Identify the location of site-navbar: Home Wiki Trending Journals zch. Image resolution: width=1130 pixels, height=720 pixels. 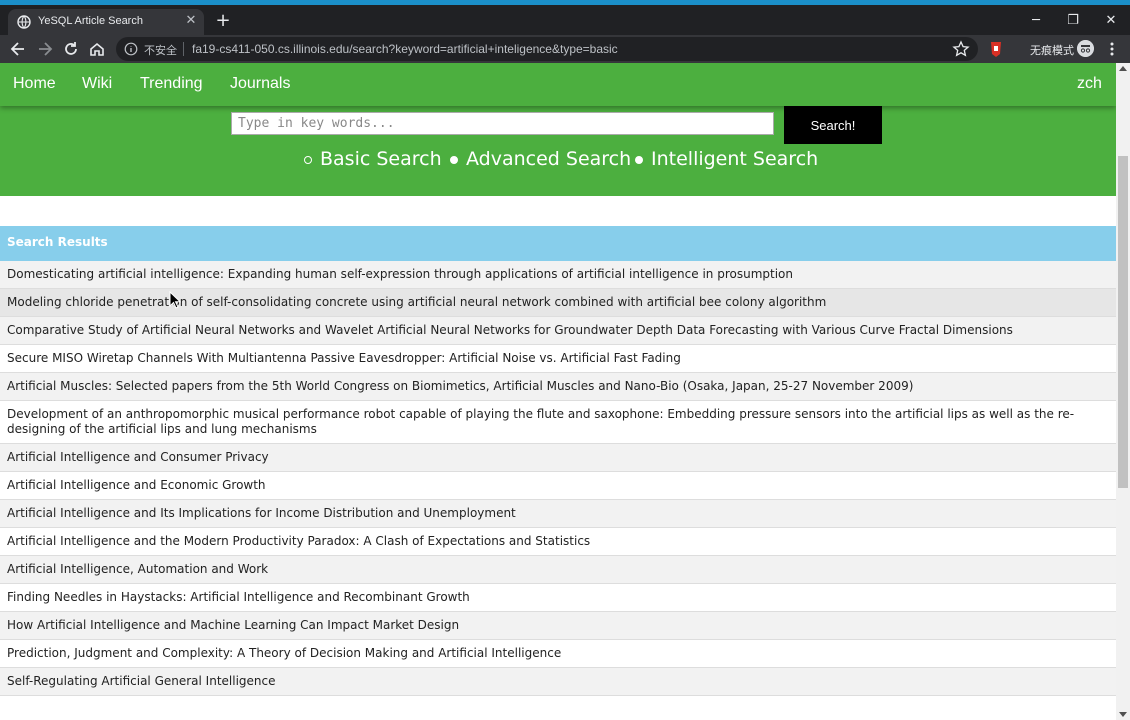
(558, 84).